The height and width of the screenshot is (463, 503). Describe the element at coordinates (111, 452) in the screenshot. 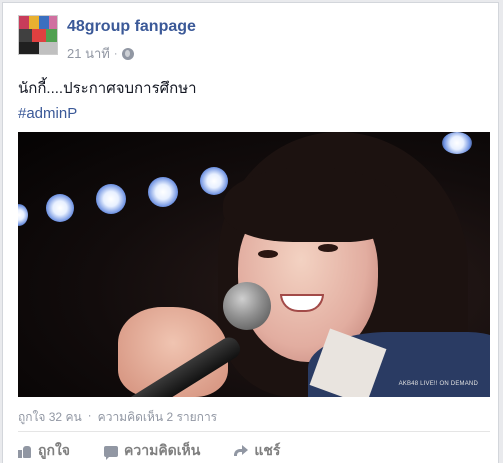

I see `comment-icon` at that location.